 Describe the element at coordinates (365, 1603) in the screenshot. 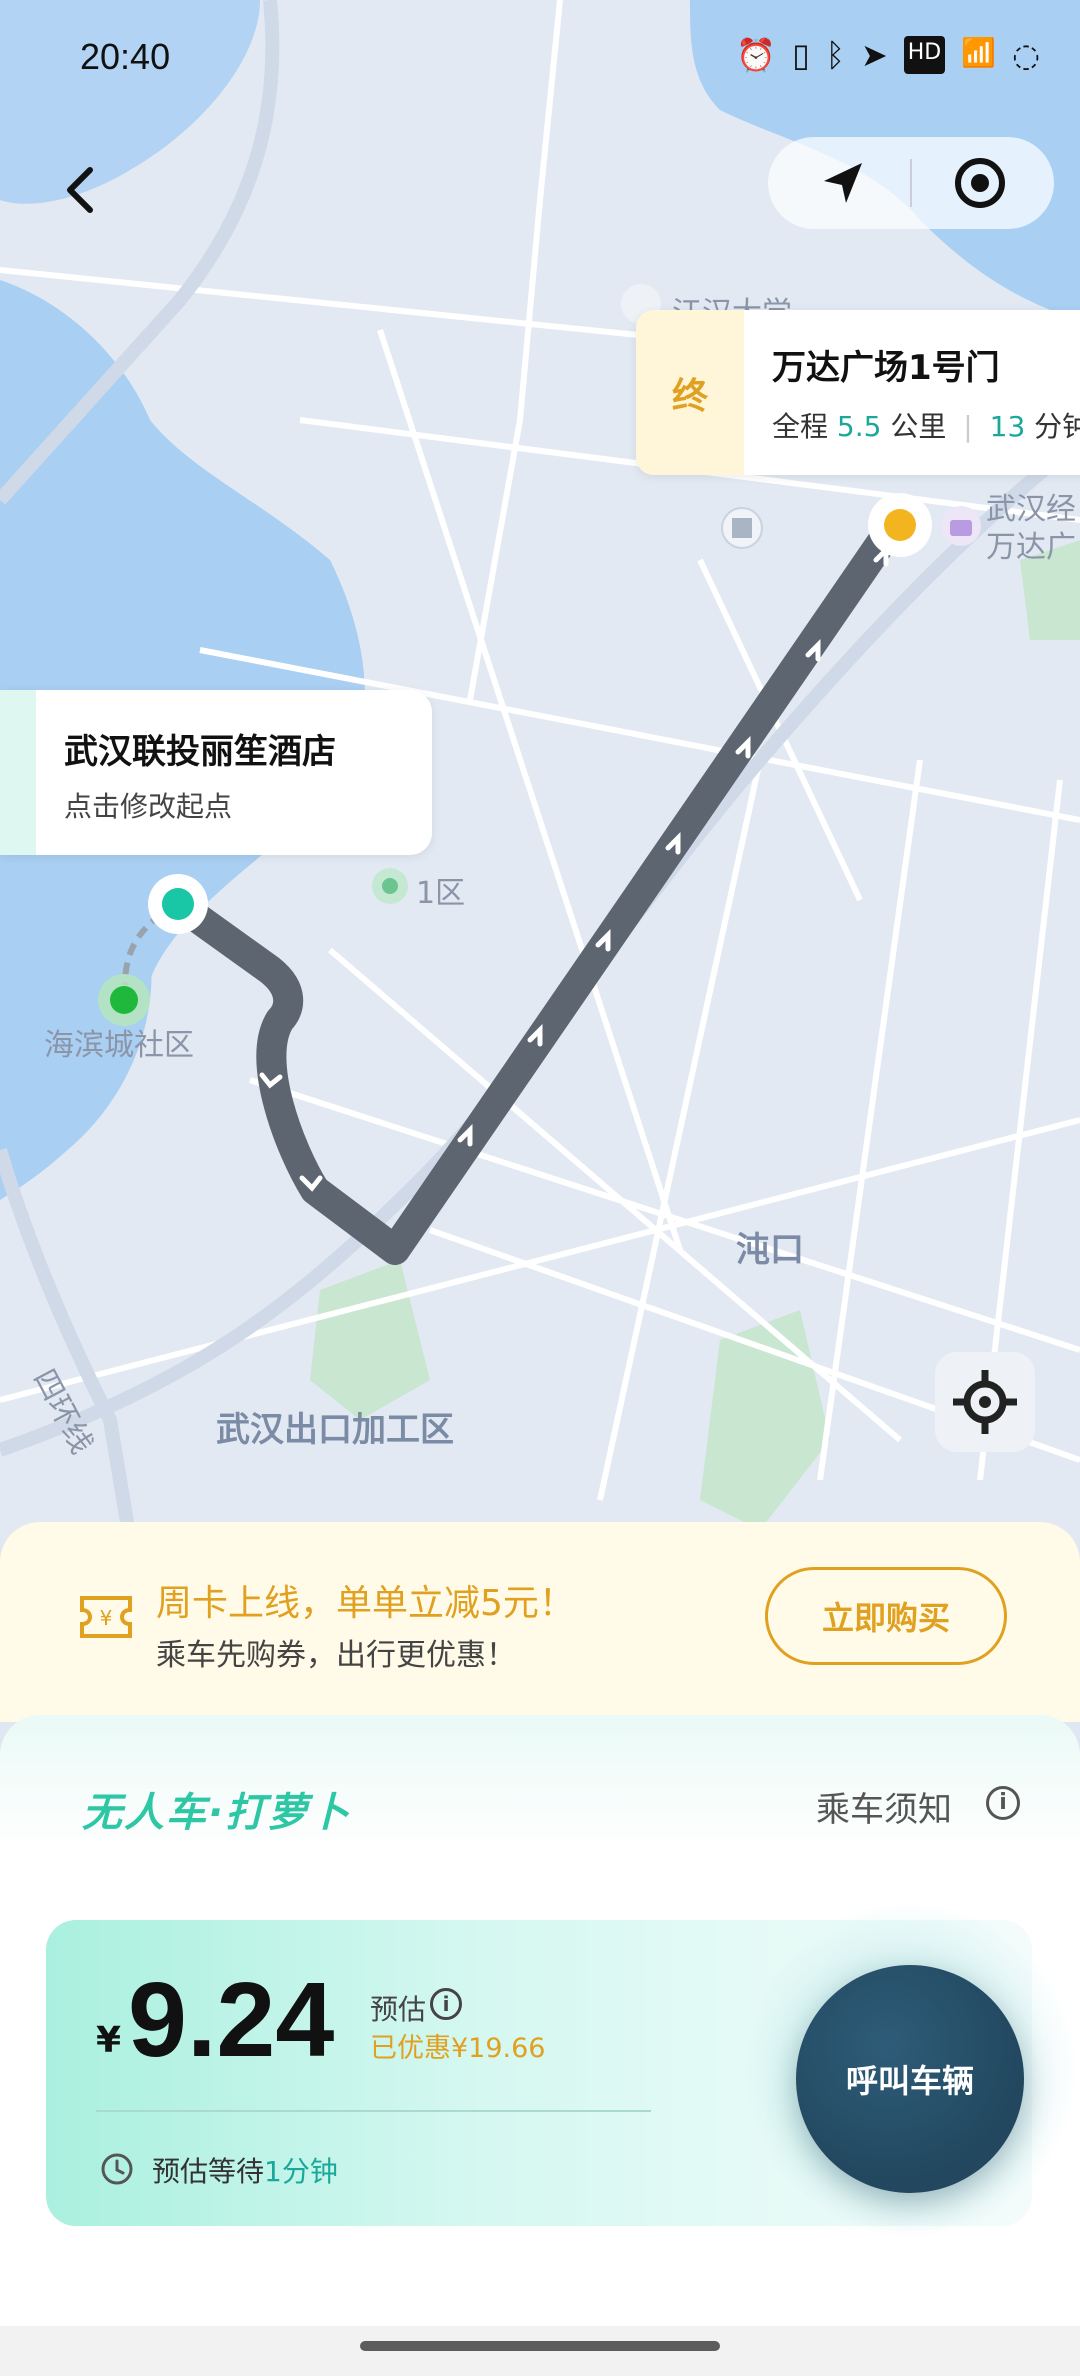

I see `promo-title: 周卡上线，单单立减5元！` at that location.